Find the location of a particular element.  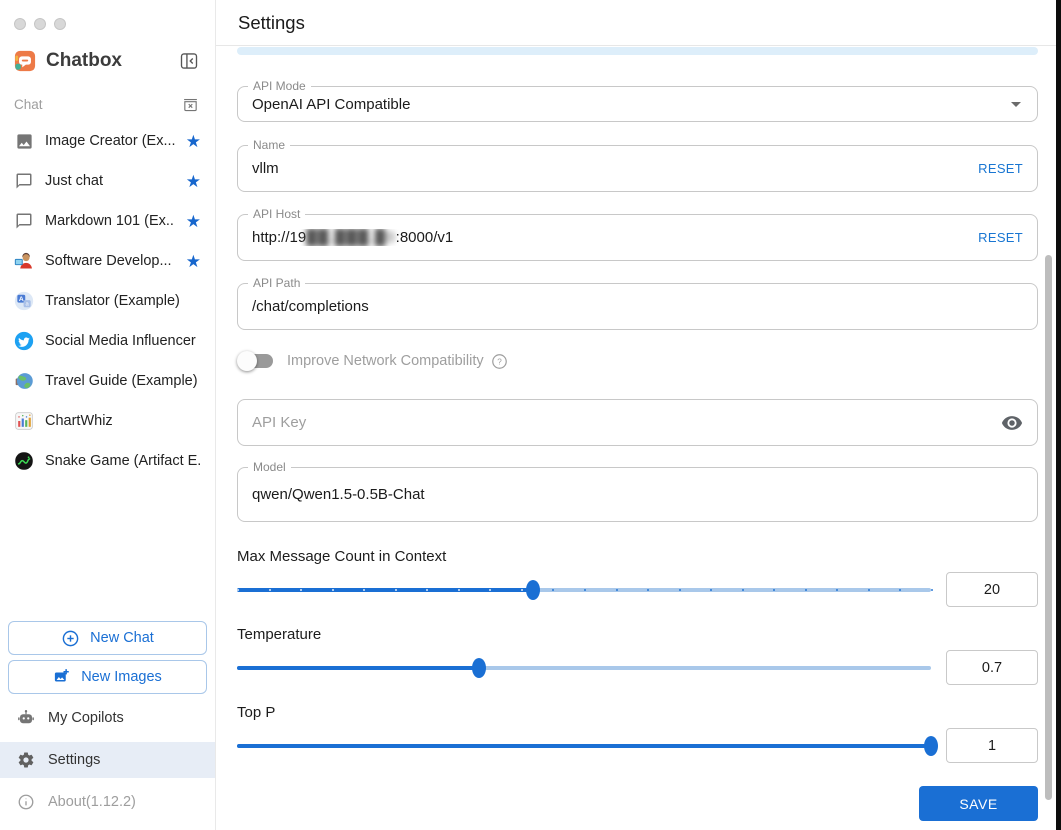

close-window-button is located at coordinates (20, 24).